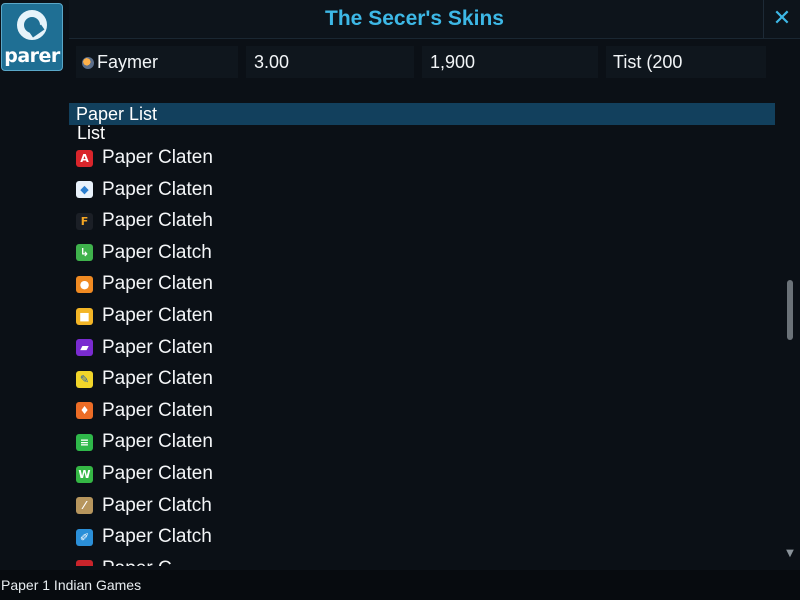 The width and height of the screenshot is (800, 600). Describe the element at coordinates (88, 63) in the screenshot. I see `player-icon` at that location.